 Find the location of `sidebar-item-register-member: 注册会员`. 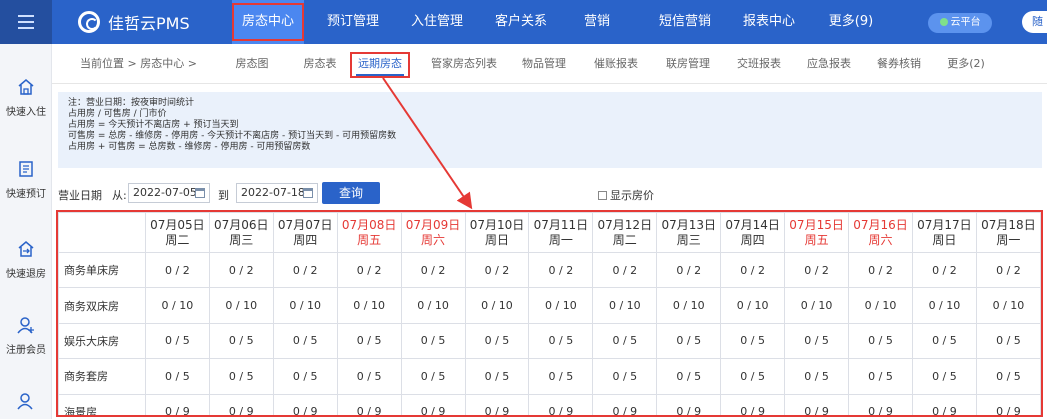

sidebar-item-register-member: 注册会员 is located at coordinates (26, 336).